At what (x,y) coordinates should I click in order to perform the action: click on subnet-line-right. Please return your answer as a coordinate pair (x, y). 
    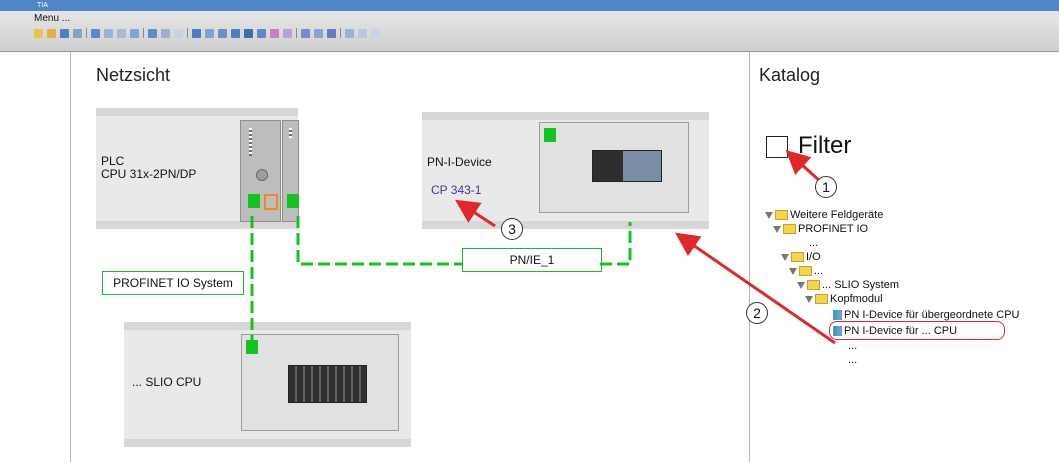
    Looking at the image, I should click on (616, 244).